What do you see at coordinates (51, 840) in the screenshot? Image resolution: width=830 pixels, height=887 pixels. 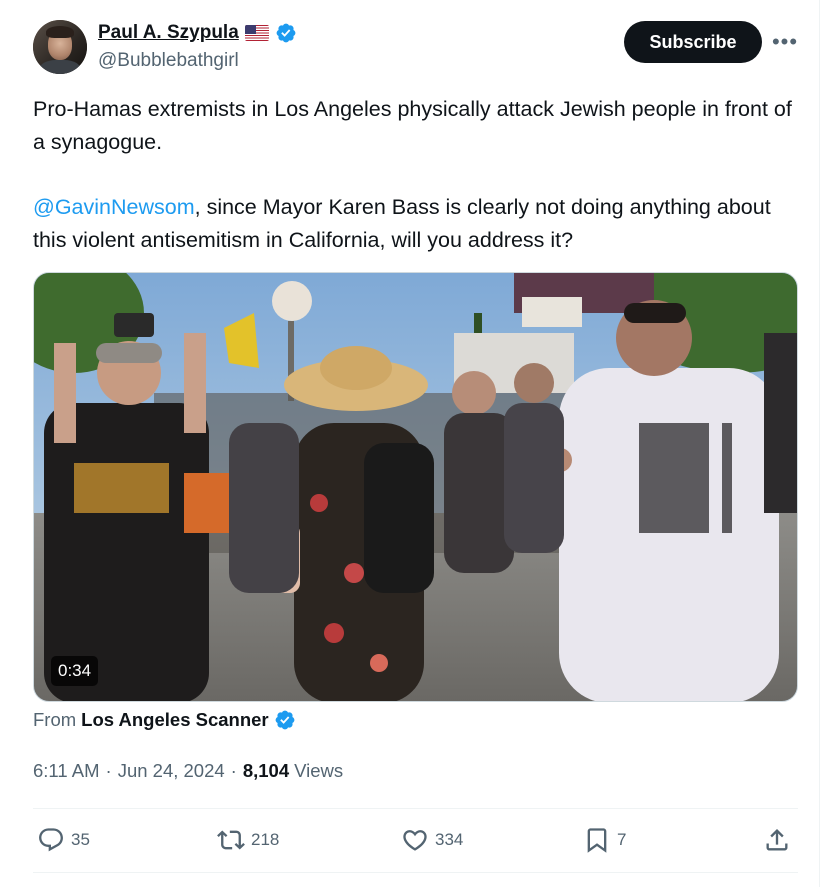 I see `reply-icon` at bounding box center [51, 840].